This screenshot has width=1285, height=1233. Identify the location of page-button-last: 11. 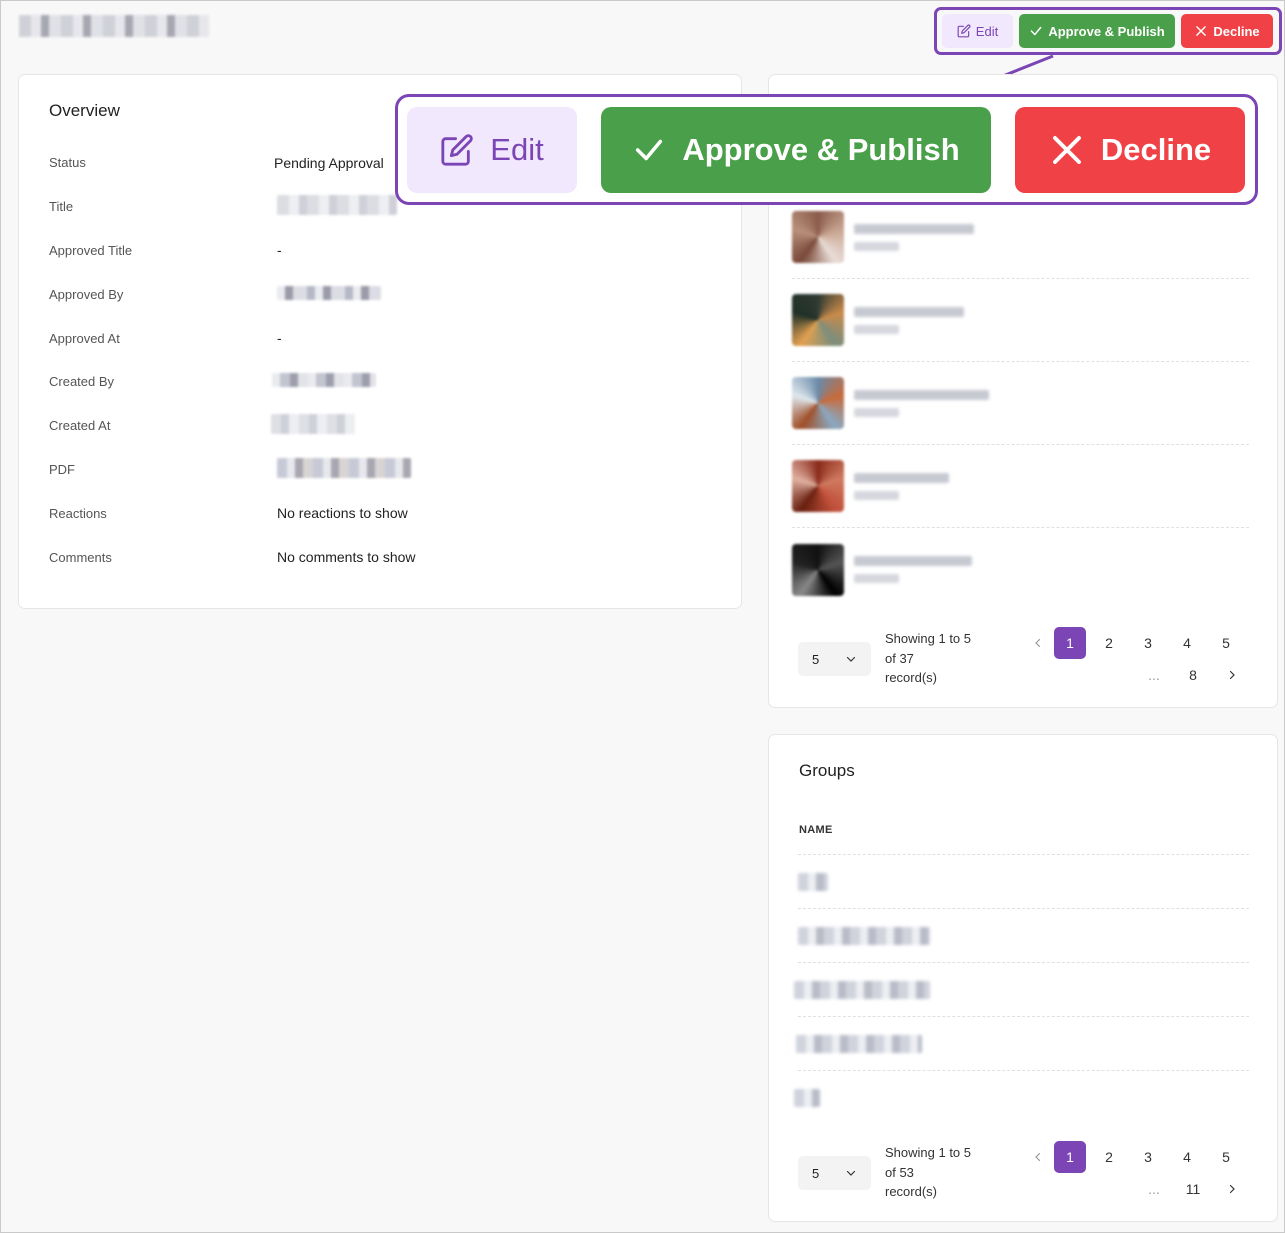
(1193, 1189).